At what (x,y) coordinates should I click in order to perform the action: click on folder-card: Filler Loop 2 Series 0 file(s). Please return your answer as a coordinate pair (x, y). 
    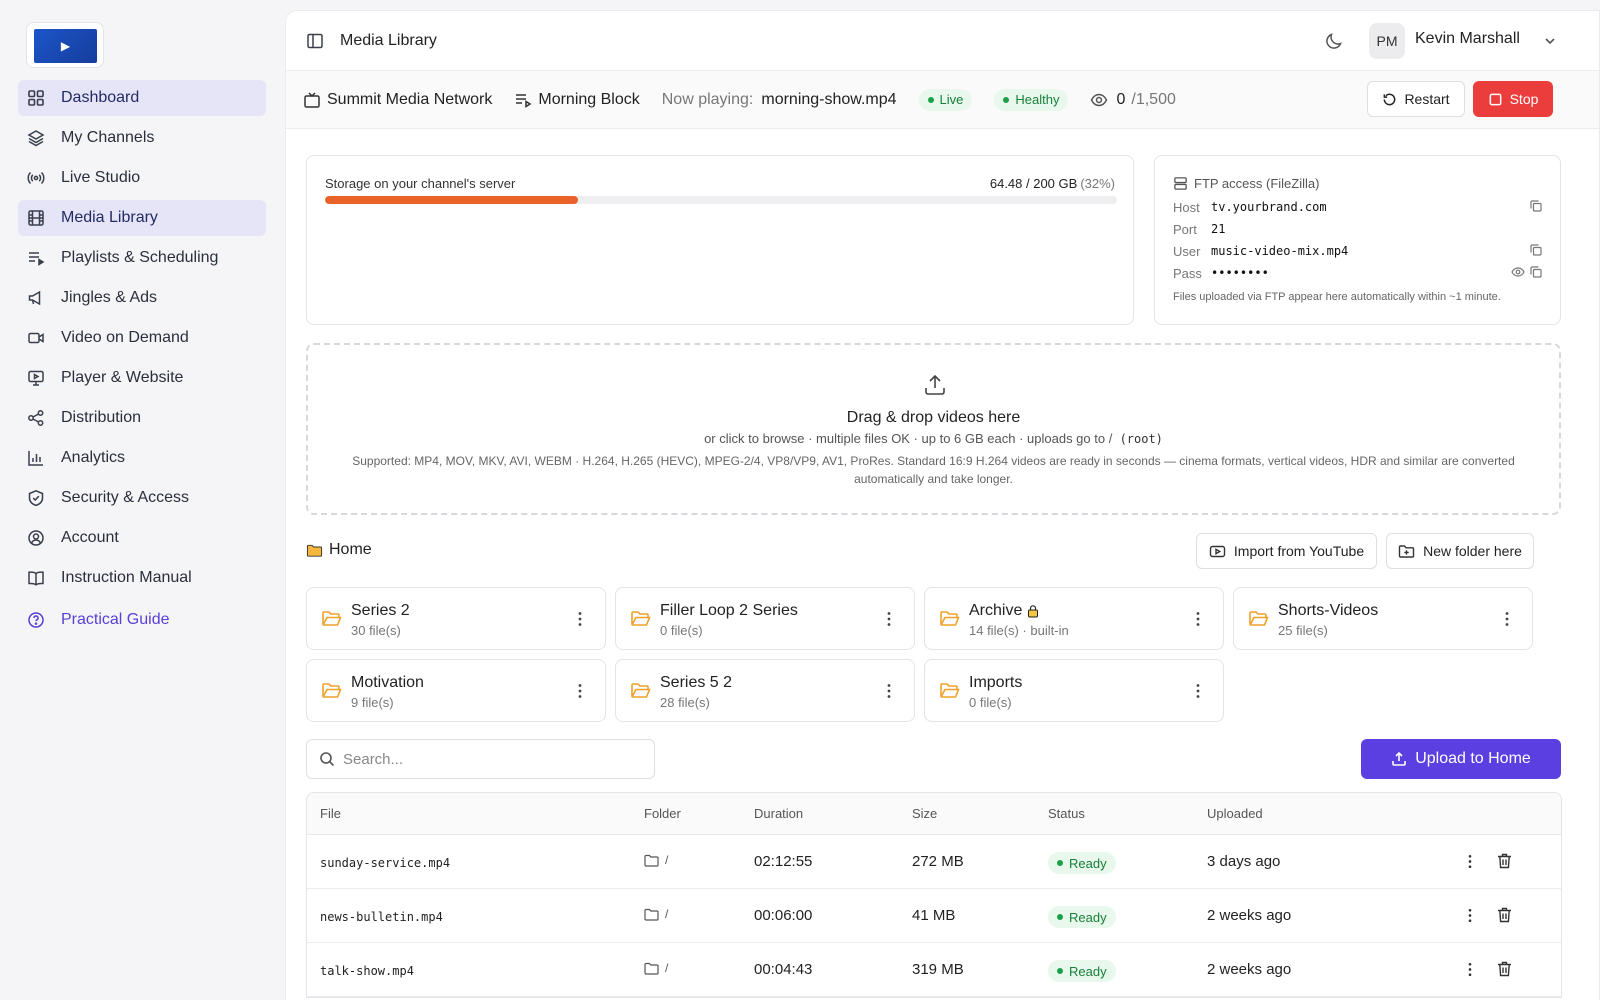
    Looking at the image, I should click on (765, 618).